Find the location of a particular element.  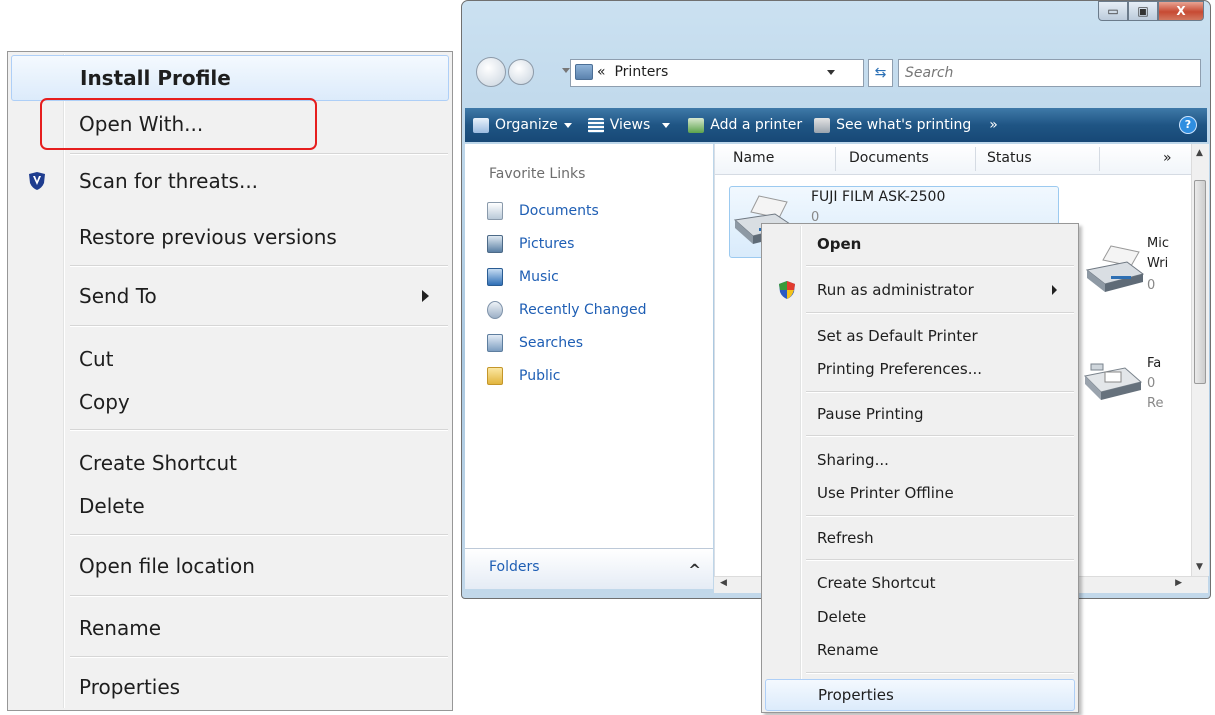

nav-link-documents: Documents is located at coordinates (543, 211).